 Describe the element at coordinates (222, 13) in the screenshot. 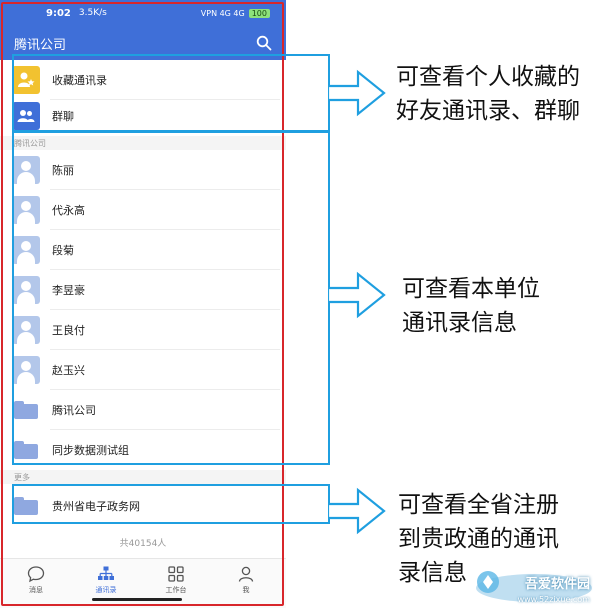

I see `signal-indicator: VPN 4G 4G` at that location.